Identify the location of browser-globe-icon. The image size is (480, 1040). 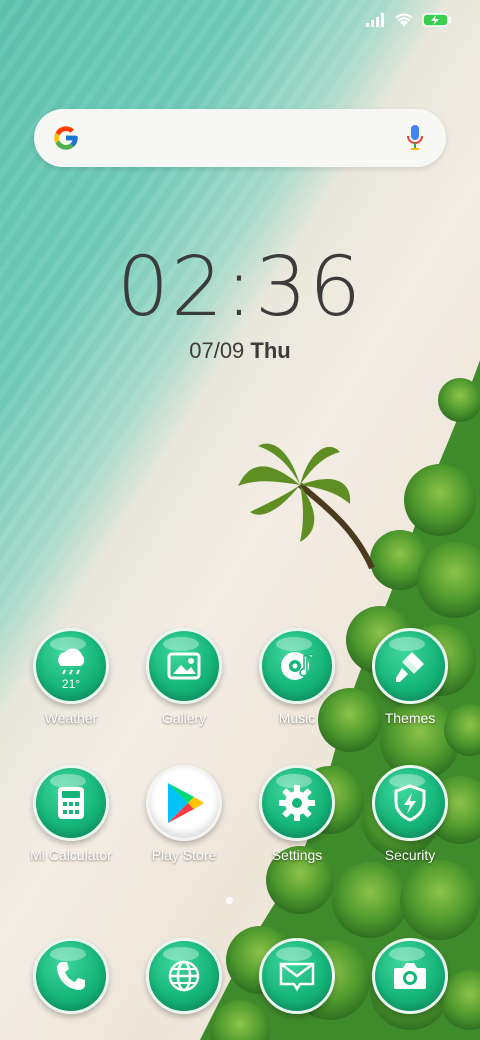
(184, 976).